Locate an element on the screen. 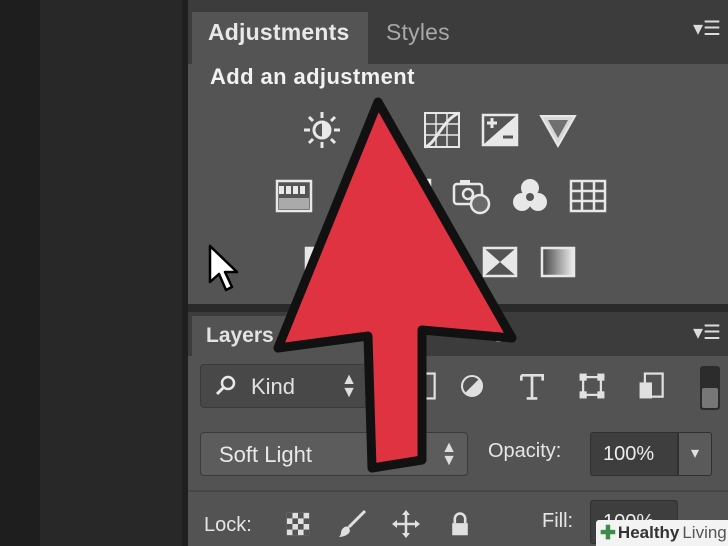  adjustments-tabbar: Adjustments Styles ▾☰ is located at coordinates (458, 32).